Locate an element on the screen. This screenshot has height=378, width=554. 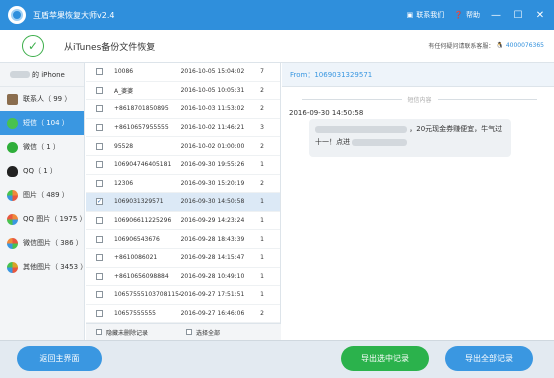
sender-number: +8610657955555 is located at coordinates (141, 128).